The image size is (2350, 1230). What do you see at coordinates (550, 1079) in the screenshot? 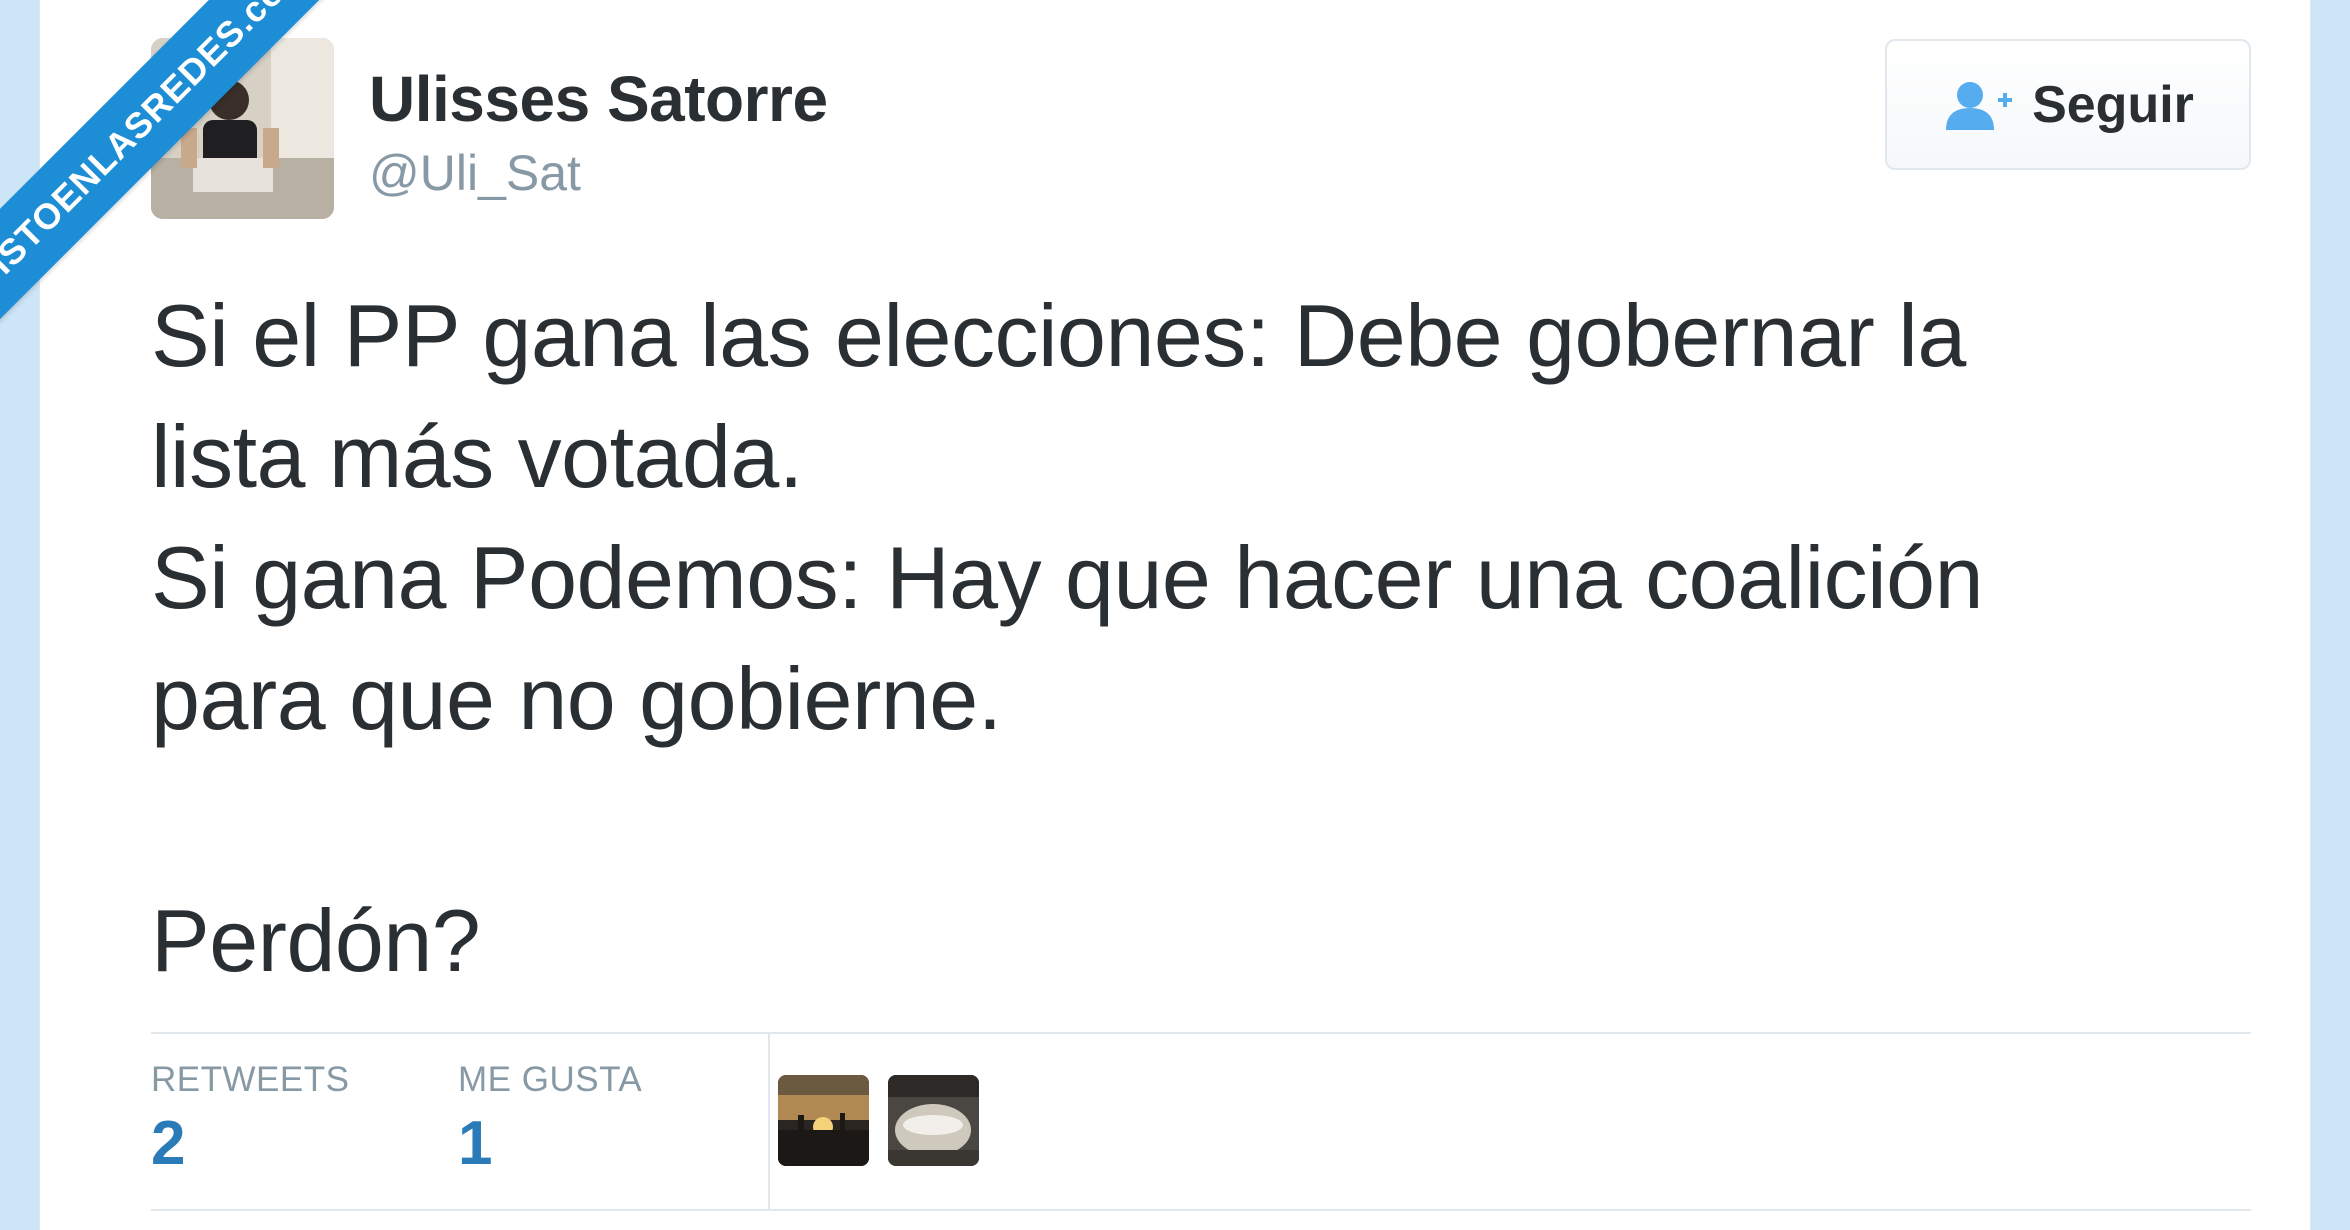
I see `likes-label: ME GUSTA` at bounding box center [550, 1079].